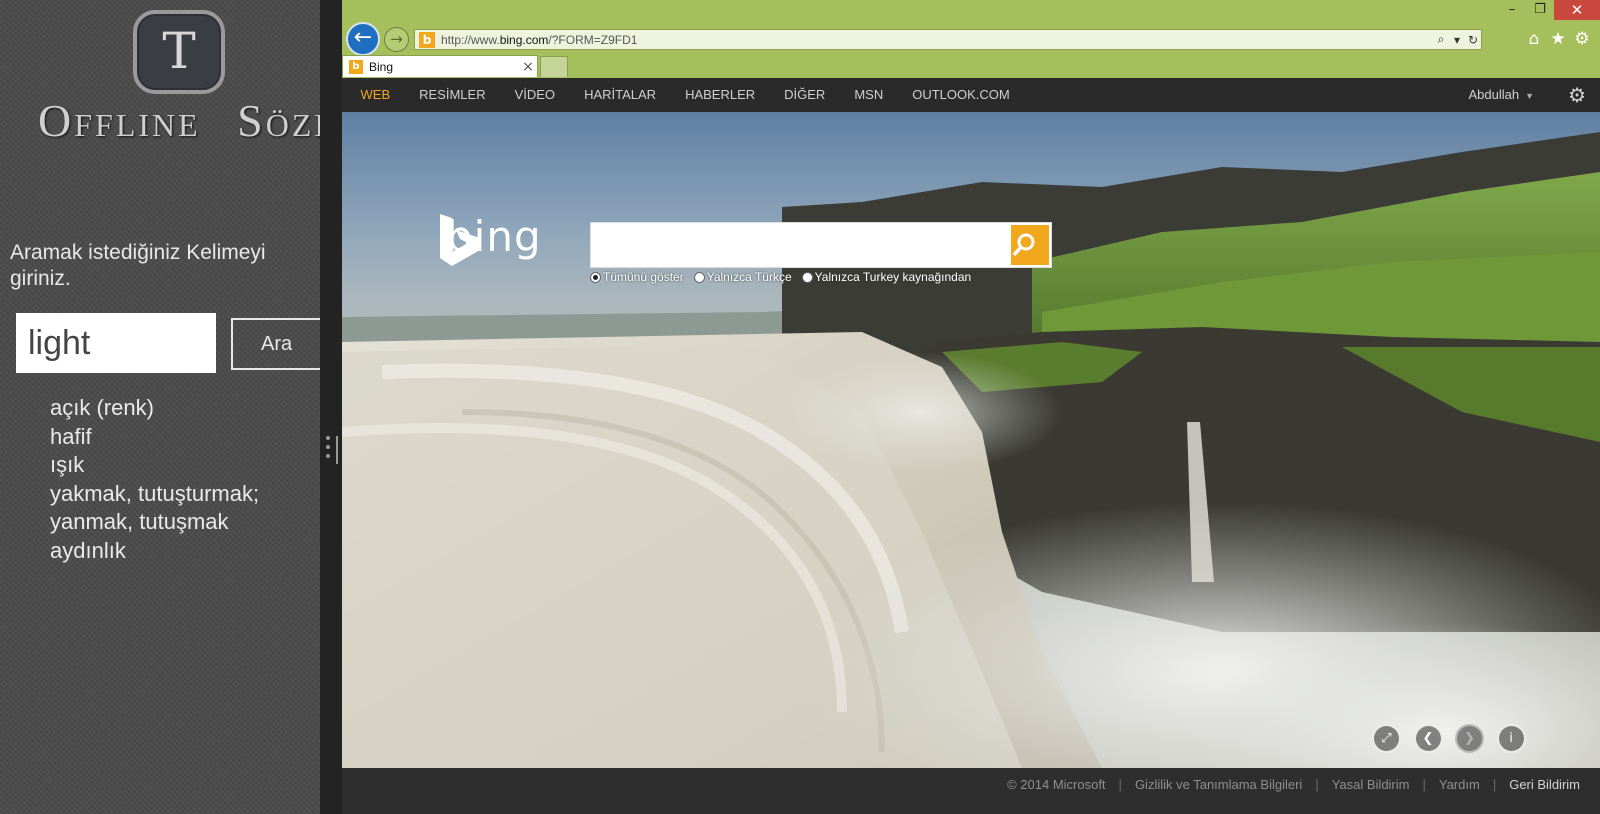 The image size is (1600, 814). Describe the element at coordinates (1529, 96) in the screenshot. I see `chevron-down-icon: ▼` at that location.